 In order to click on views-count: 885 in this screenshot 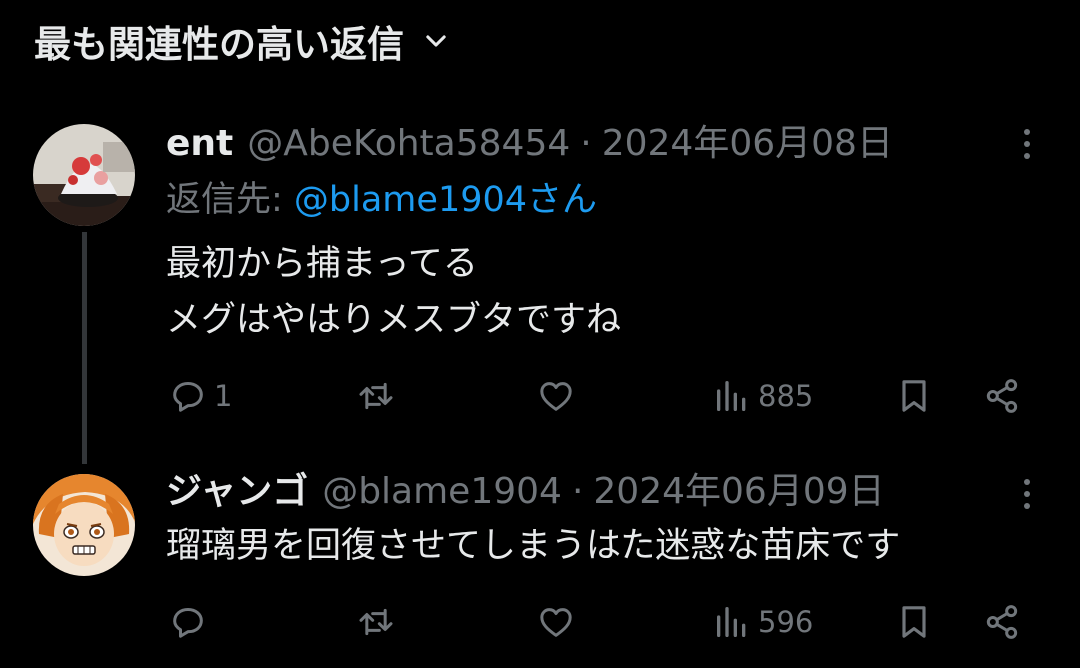, I will do `click(786, 396)`.